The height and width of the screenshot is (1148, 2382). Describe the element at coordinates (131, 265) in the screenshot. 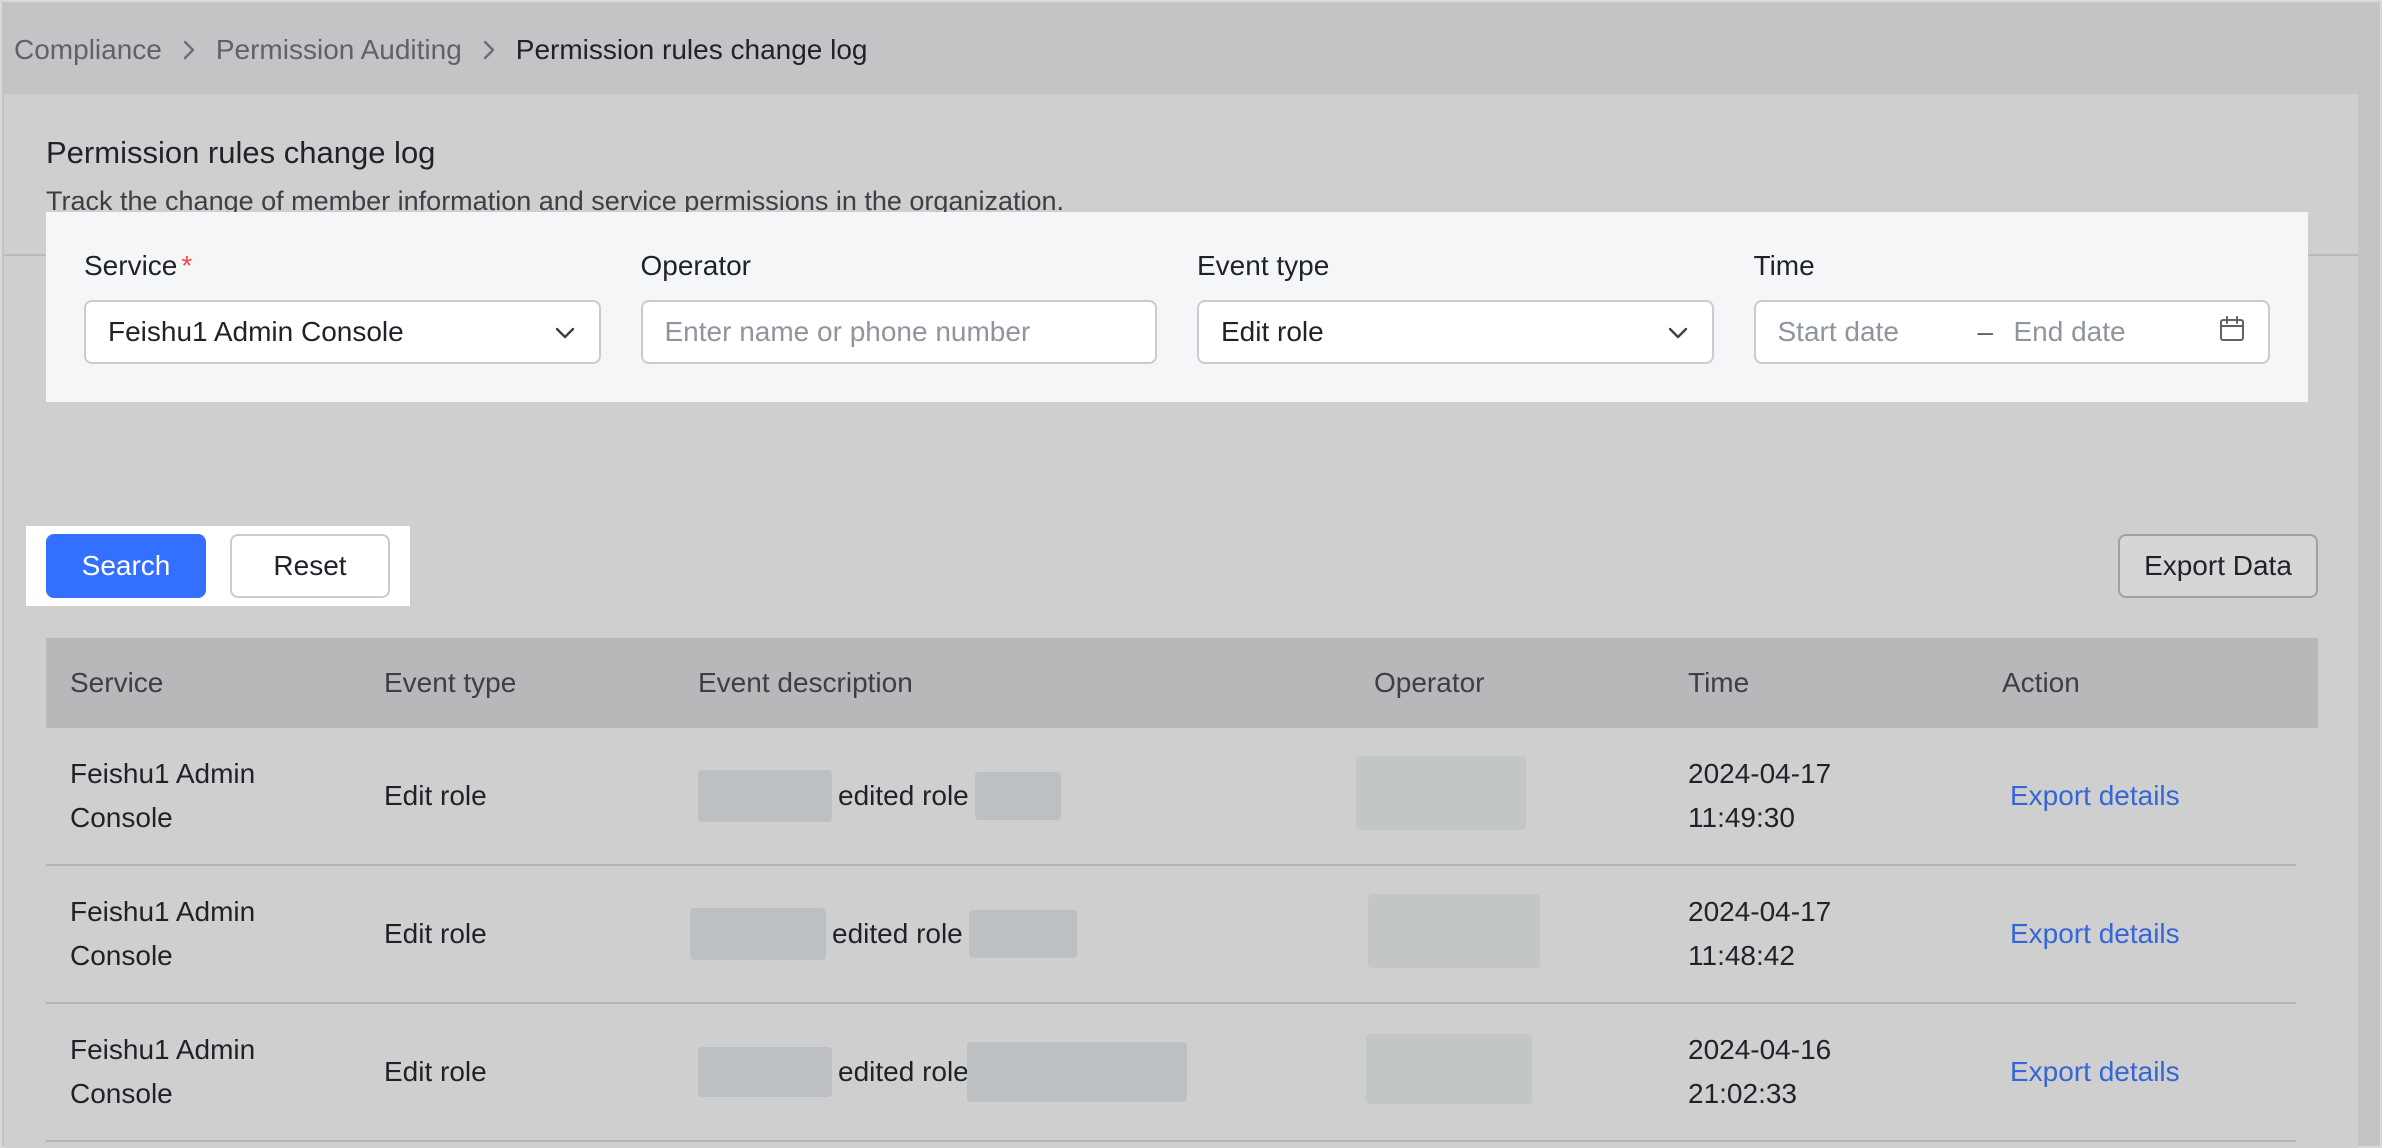

I see `service-label-text: Service` at that location.